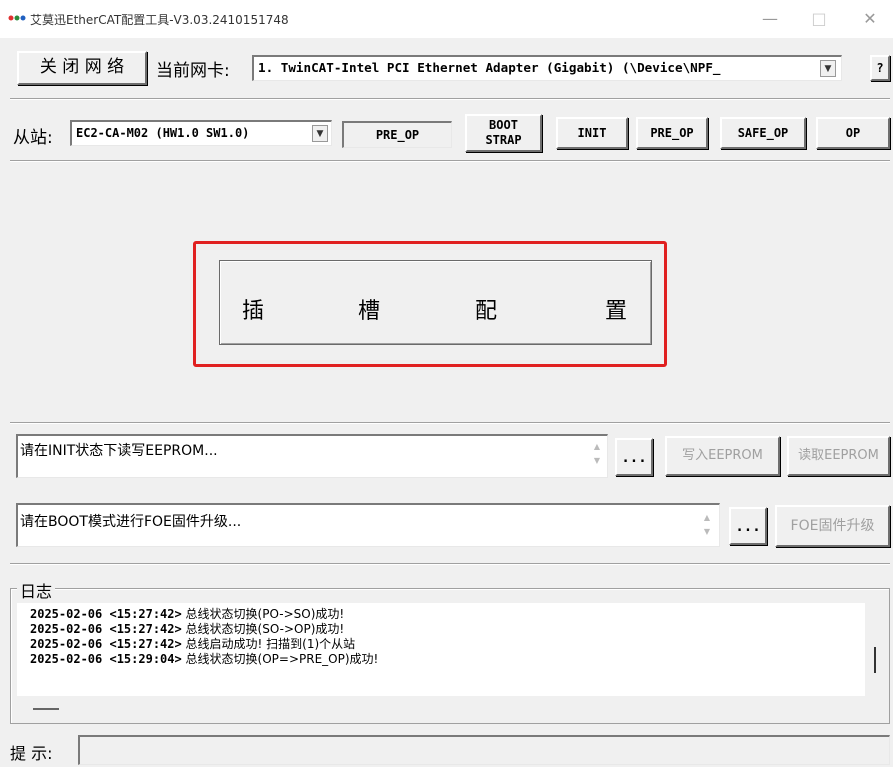 The width and height of the screenshot is (893, 767). What do you see at coordinates (672, 133) in the screenshot?
I see `pre-op-button: PRE_OP` at bounding box center [672, 133].